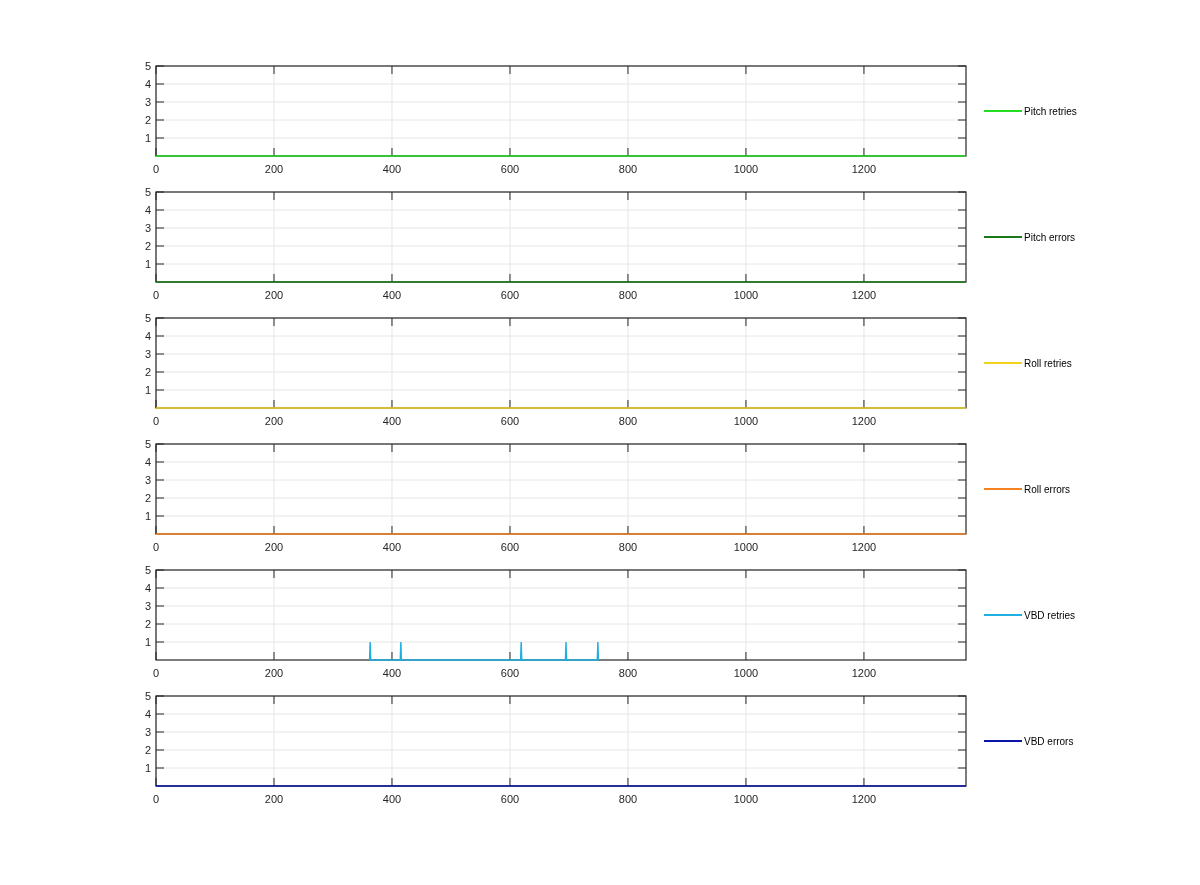  Describe the element at coordinates (1050, 237) in the screenshot. I see `legend-label: Pitch errors` at that location.